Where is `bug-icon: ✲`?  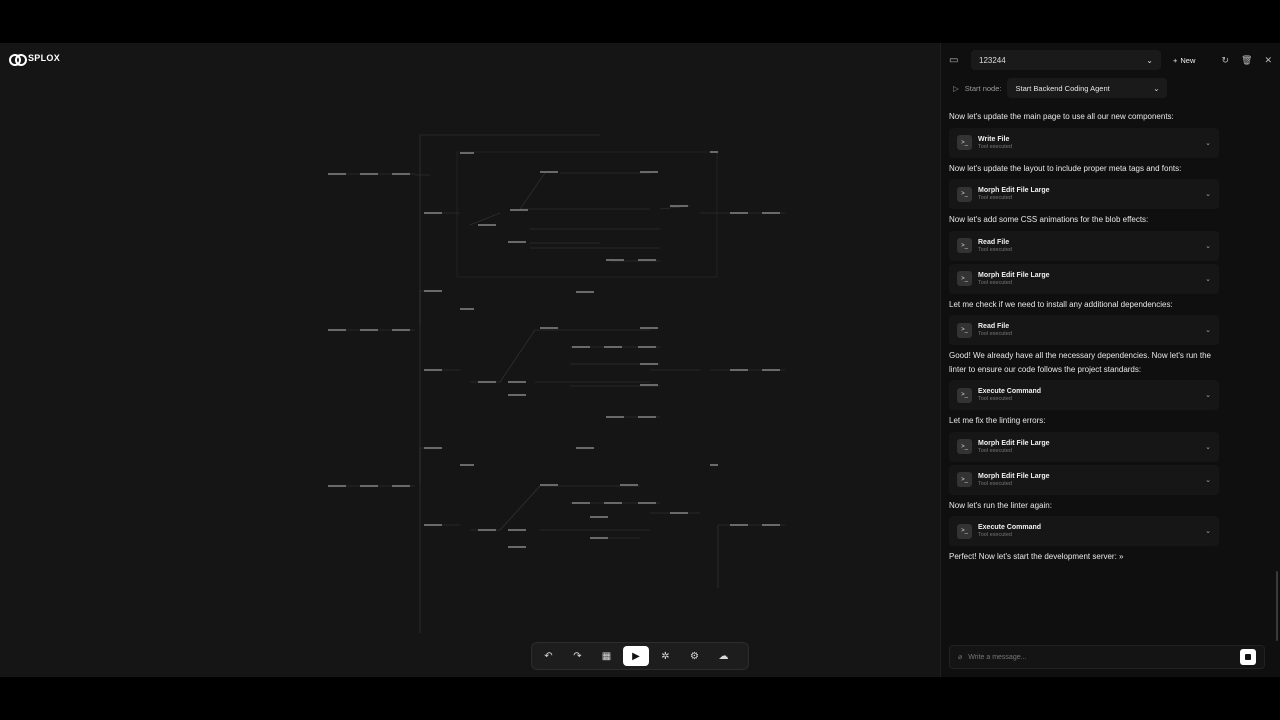 bug-icon: ✲ is located at coordinates (665, 656).